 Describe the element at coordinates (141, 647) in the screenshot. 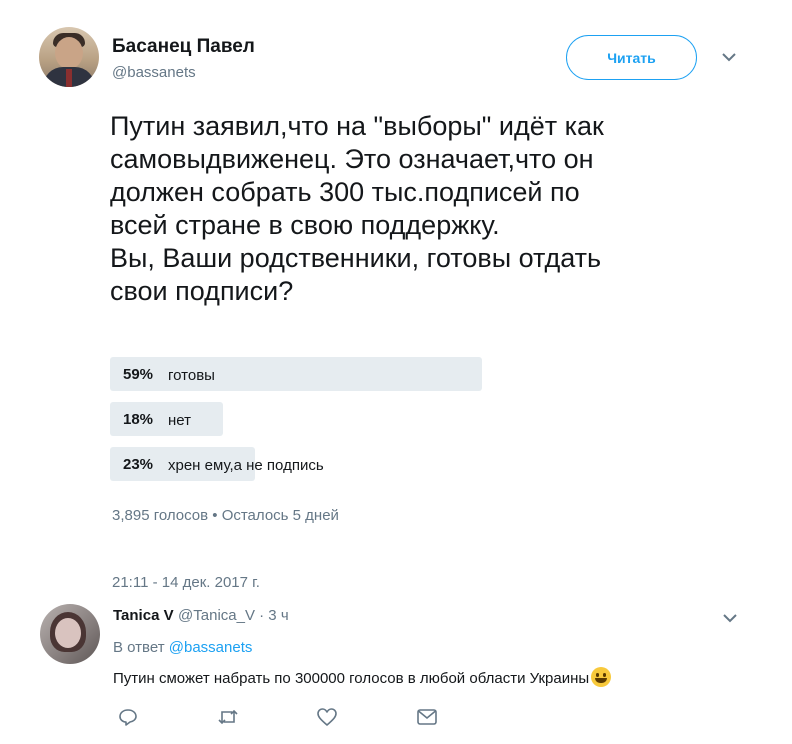

I see `reply-prefix: В ответ` at that location.